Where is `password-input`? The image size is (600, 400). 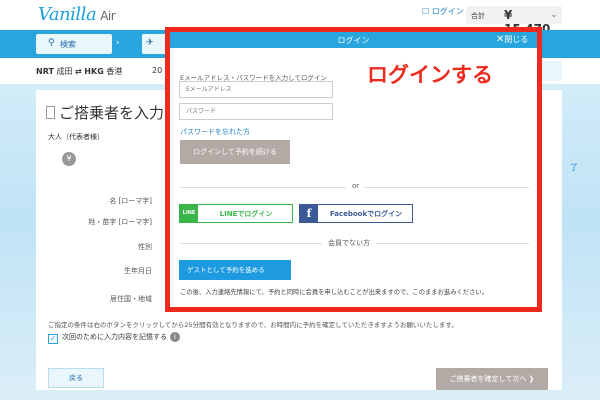
password-input is located at coordinates (256, 111).